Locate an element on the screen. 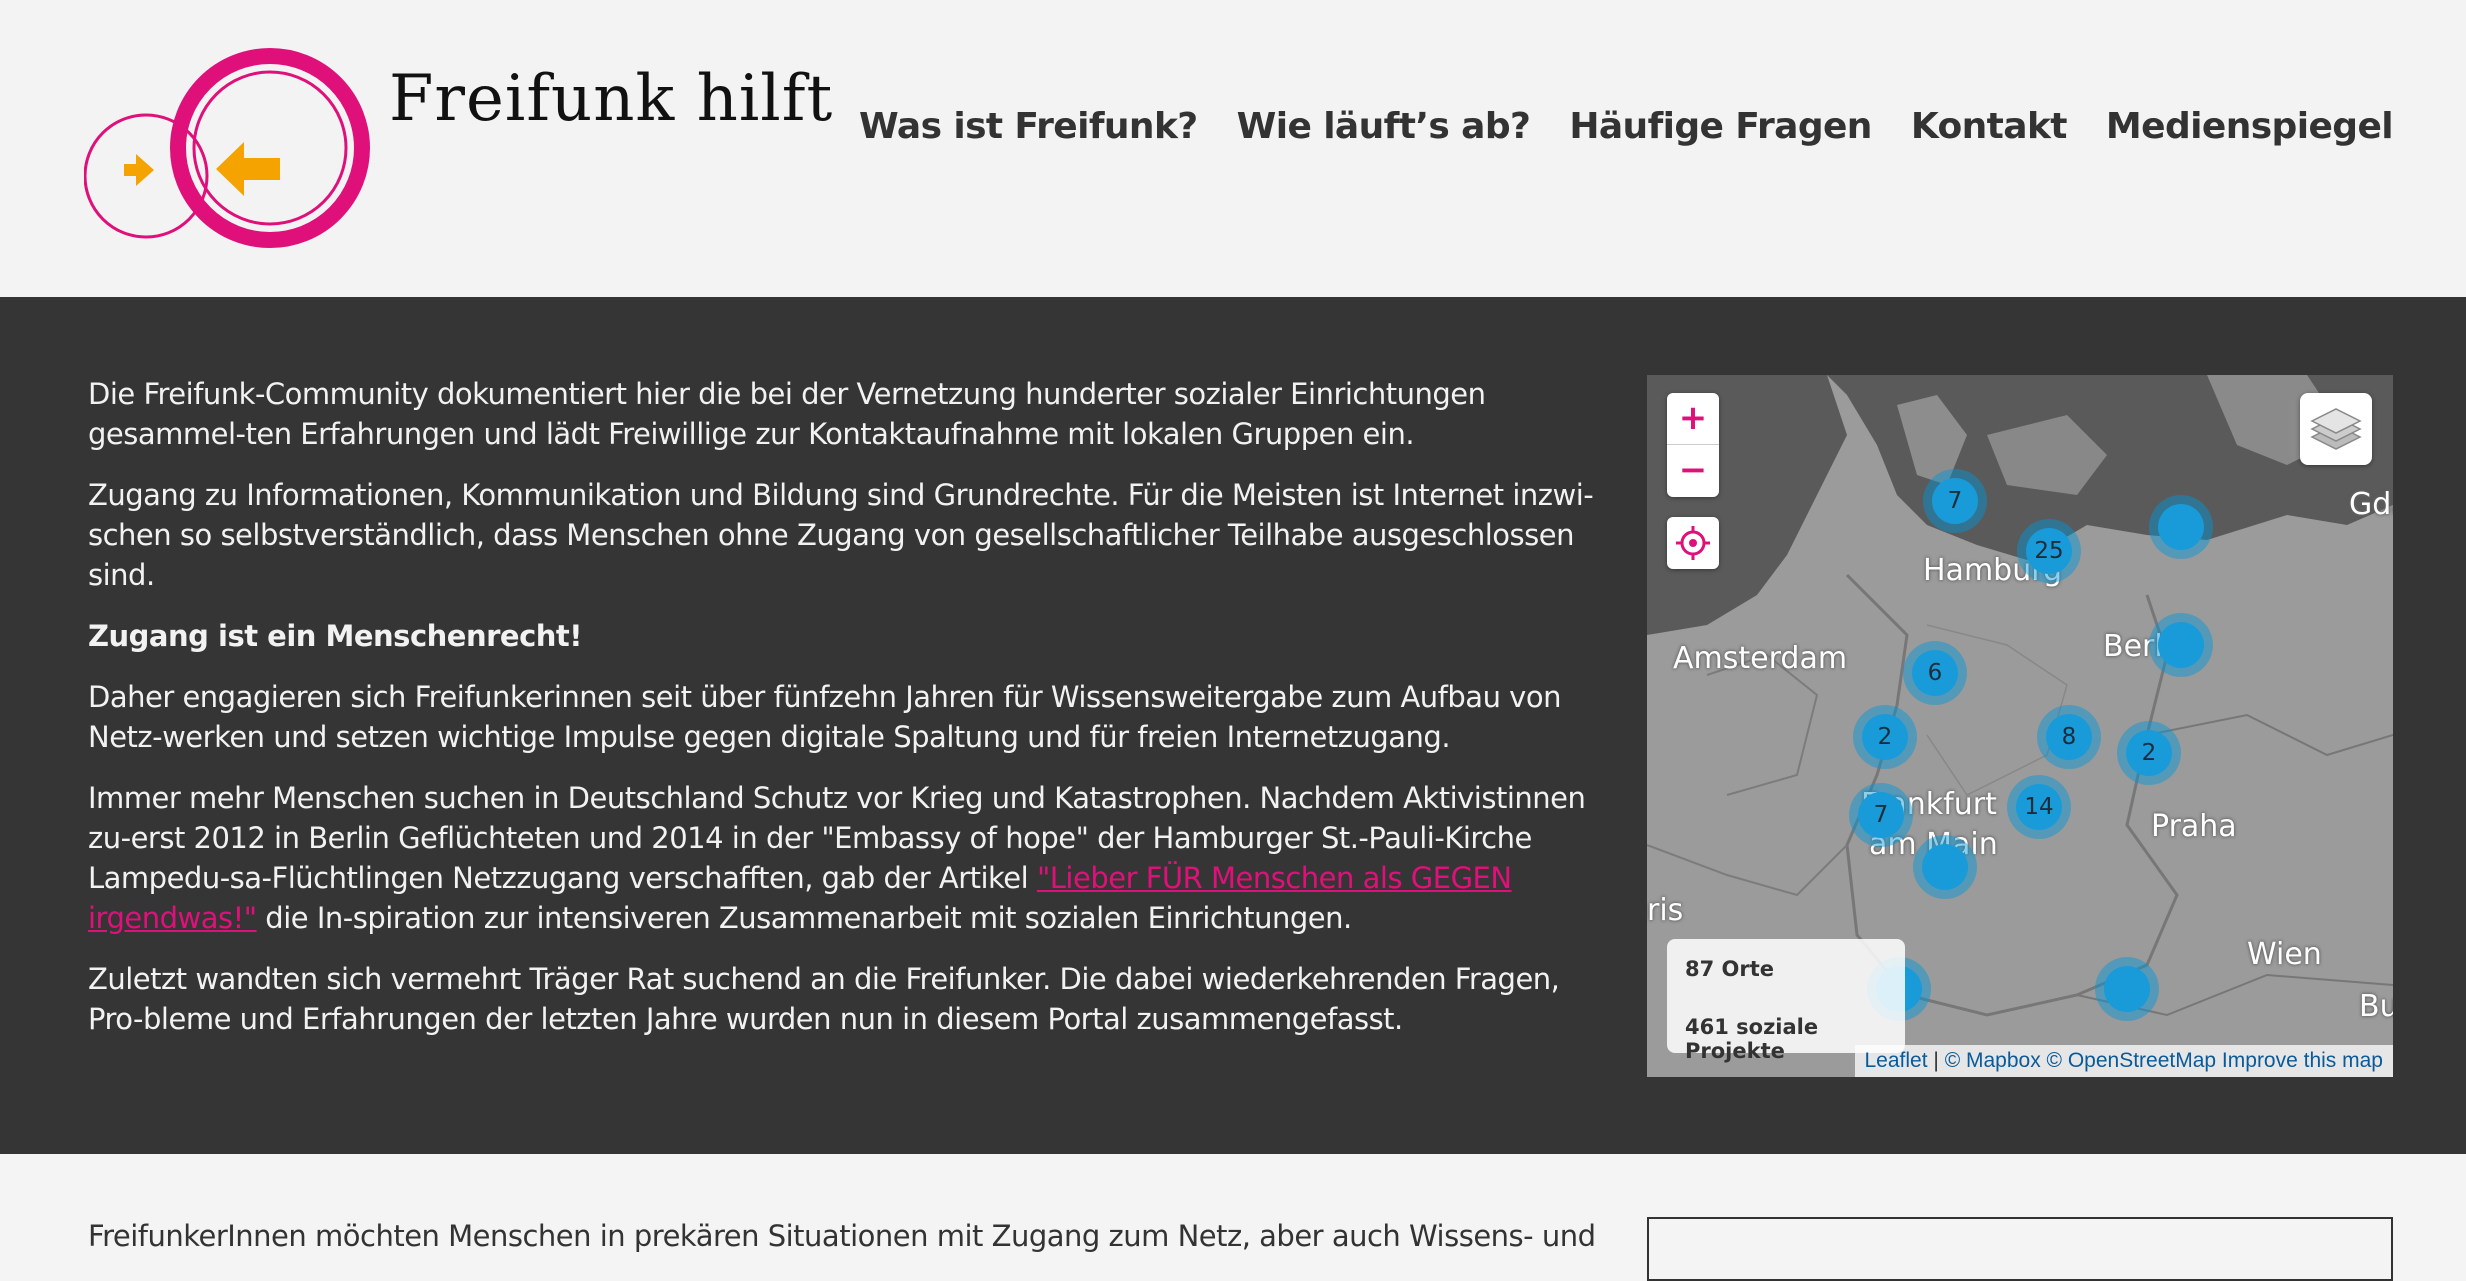  map-label: Wien is located at coordinates (2284, 954).